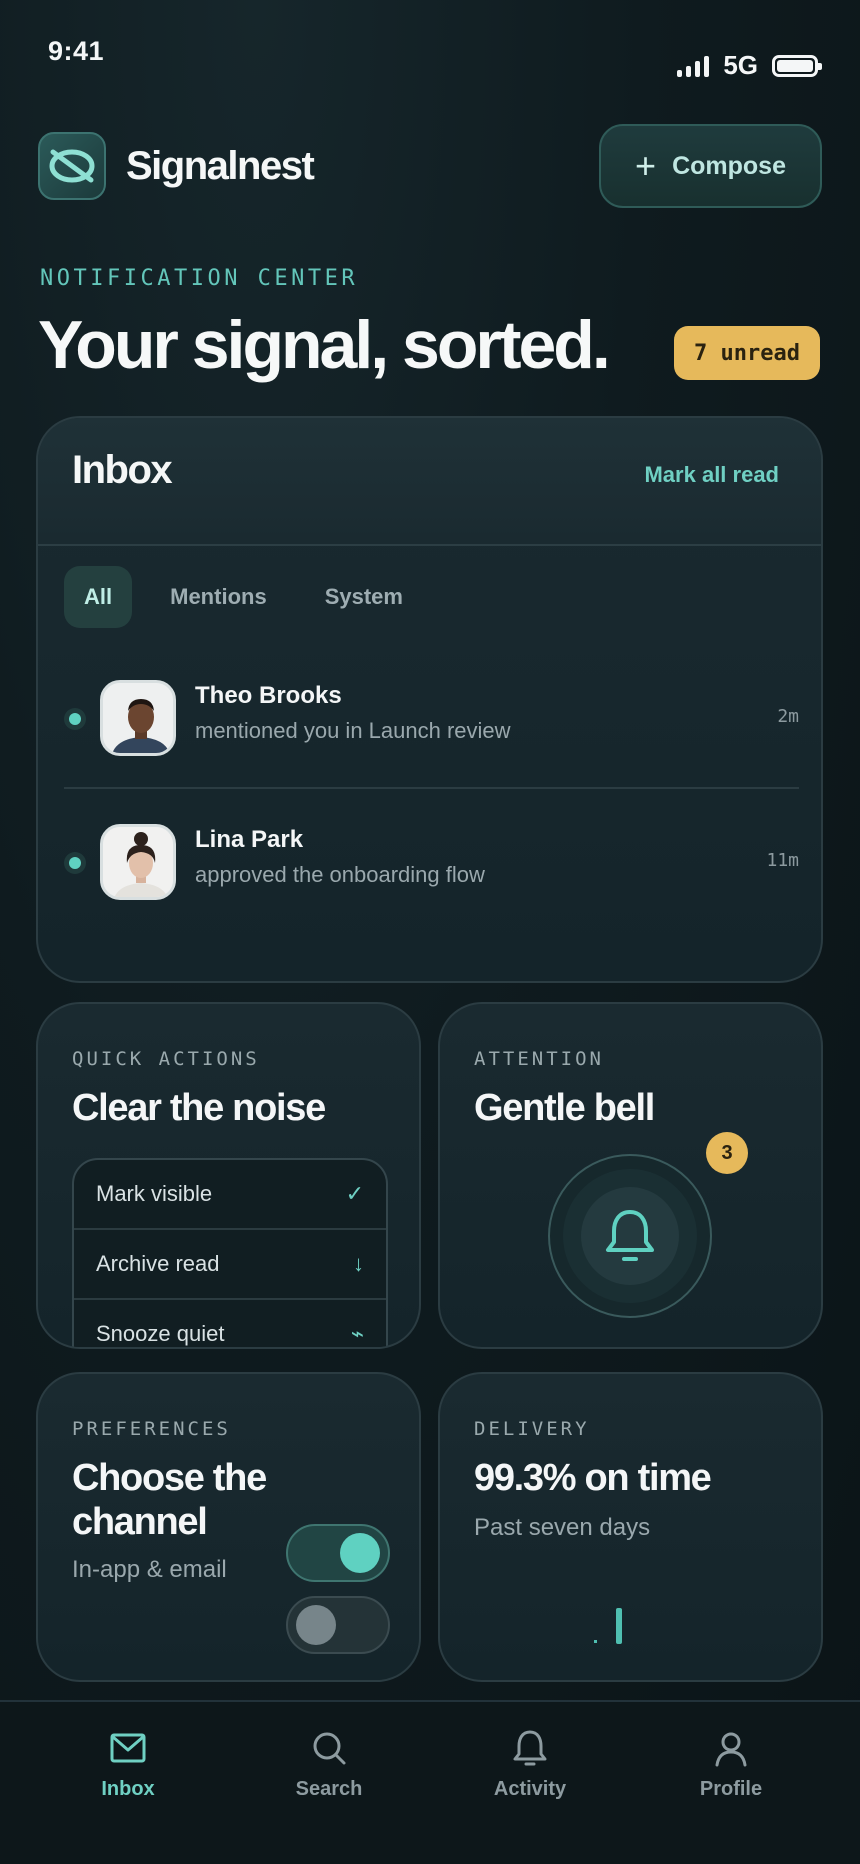 The width and height of the screenshot is (860, 1864). What do you see at coordinates (530, 1789) in the screenshot?
I see `tab-label: Activity` at bounding box center [530, 1789].